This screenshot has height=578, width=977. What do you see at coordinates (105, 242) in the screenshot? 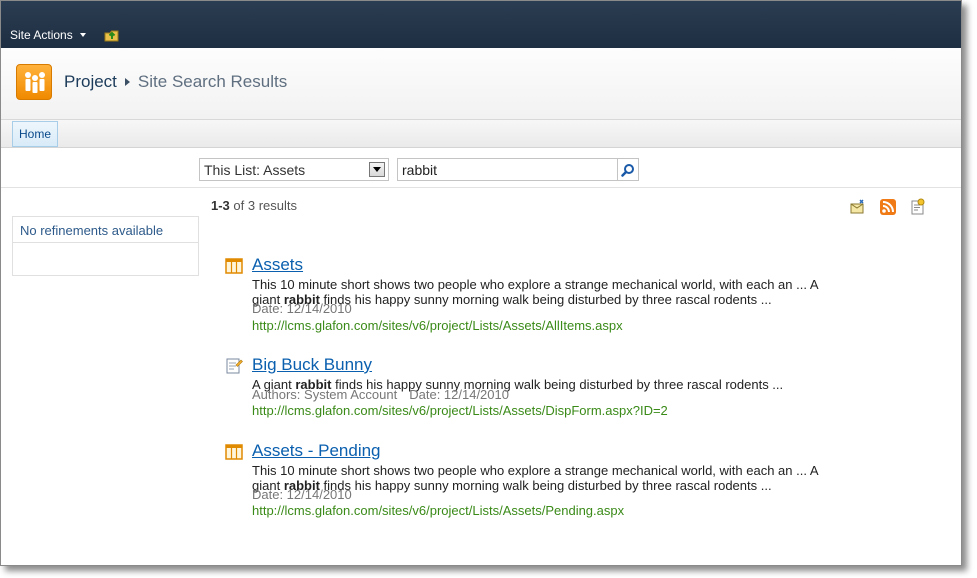
I see `divider` at bounding box center [105, 242].